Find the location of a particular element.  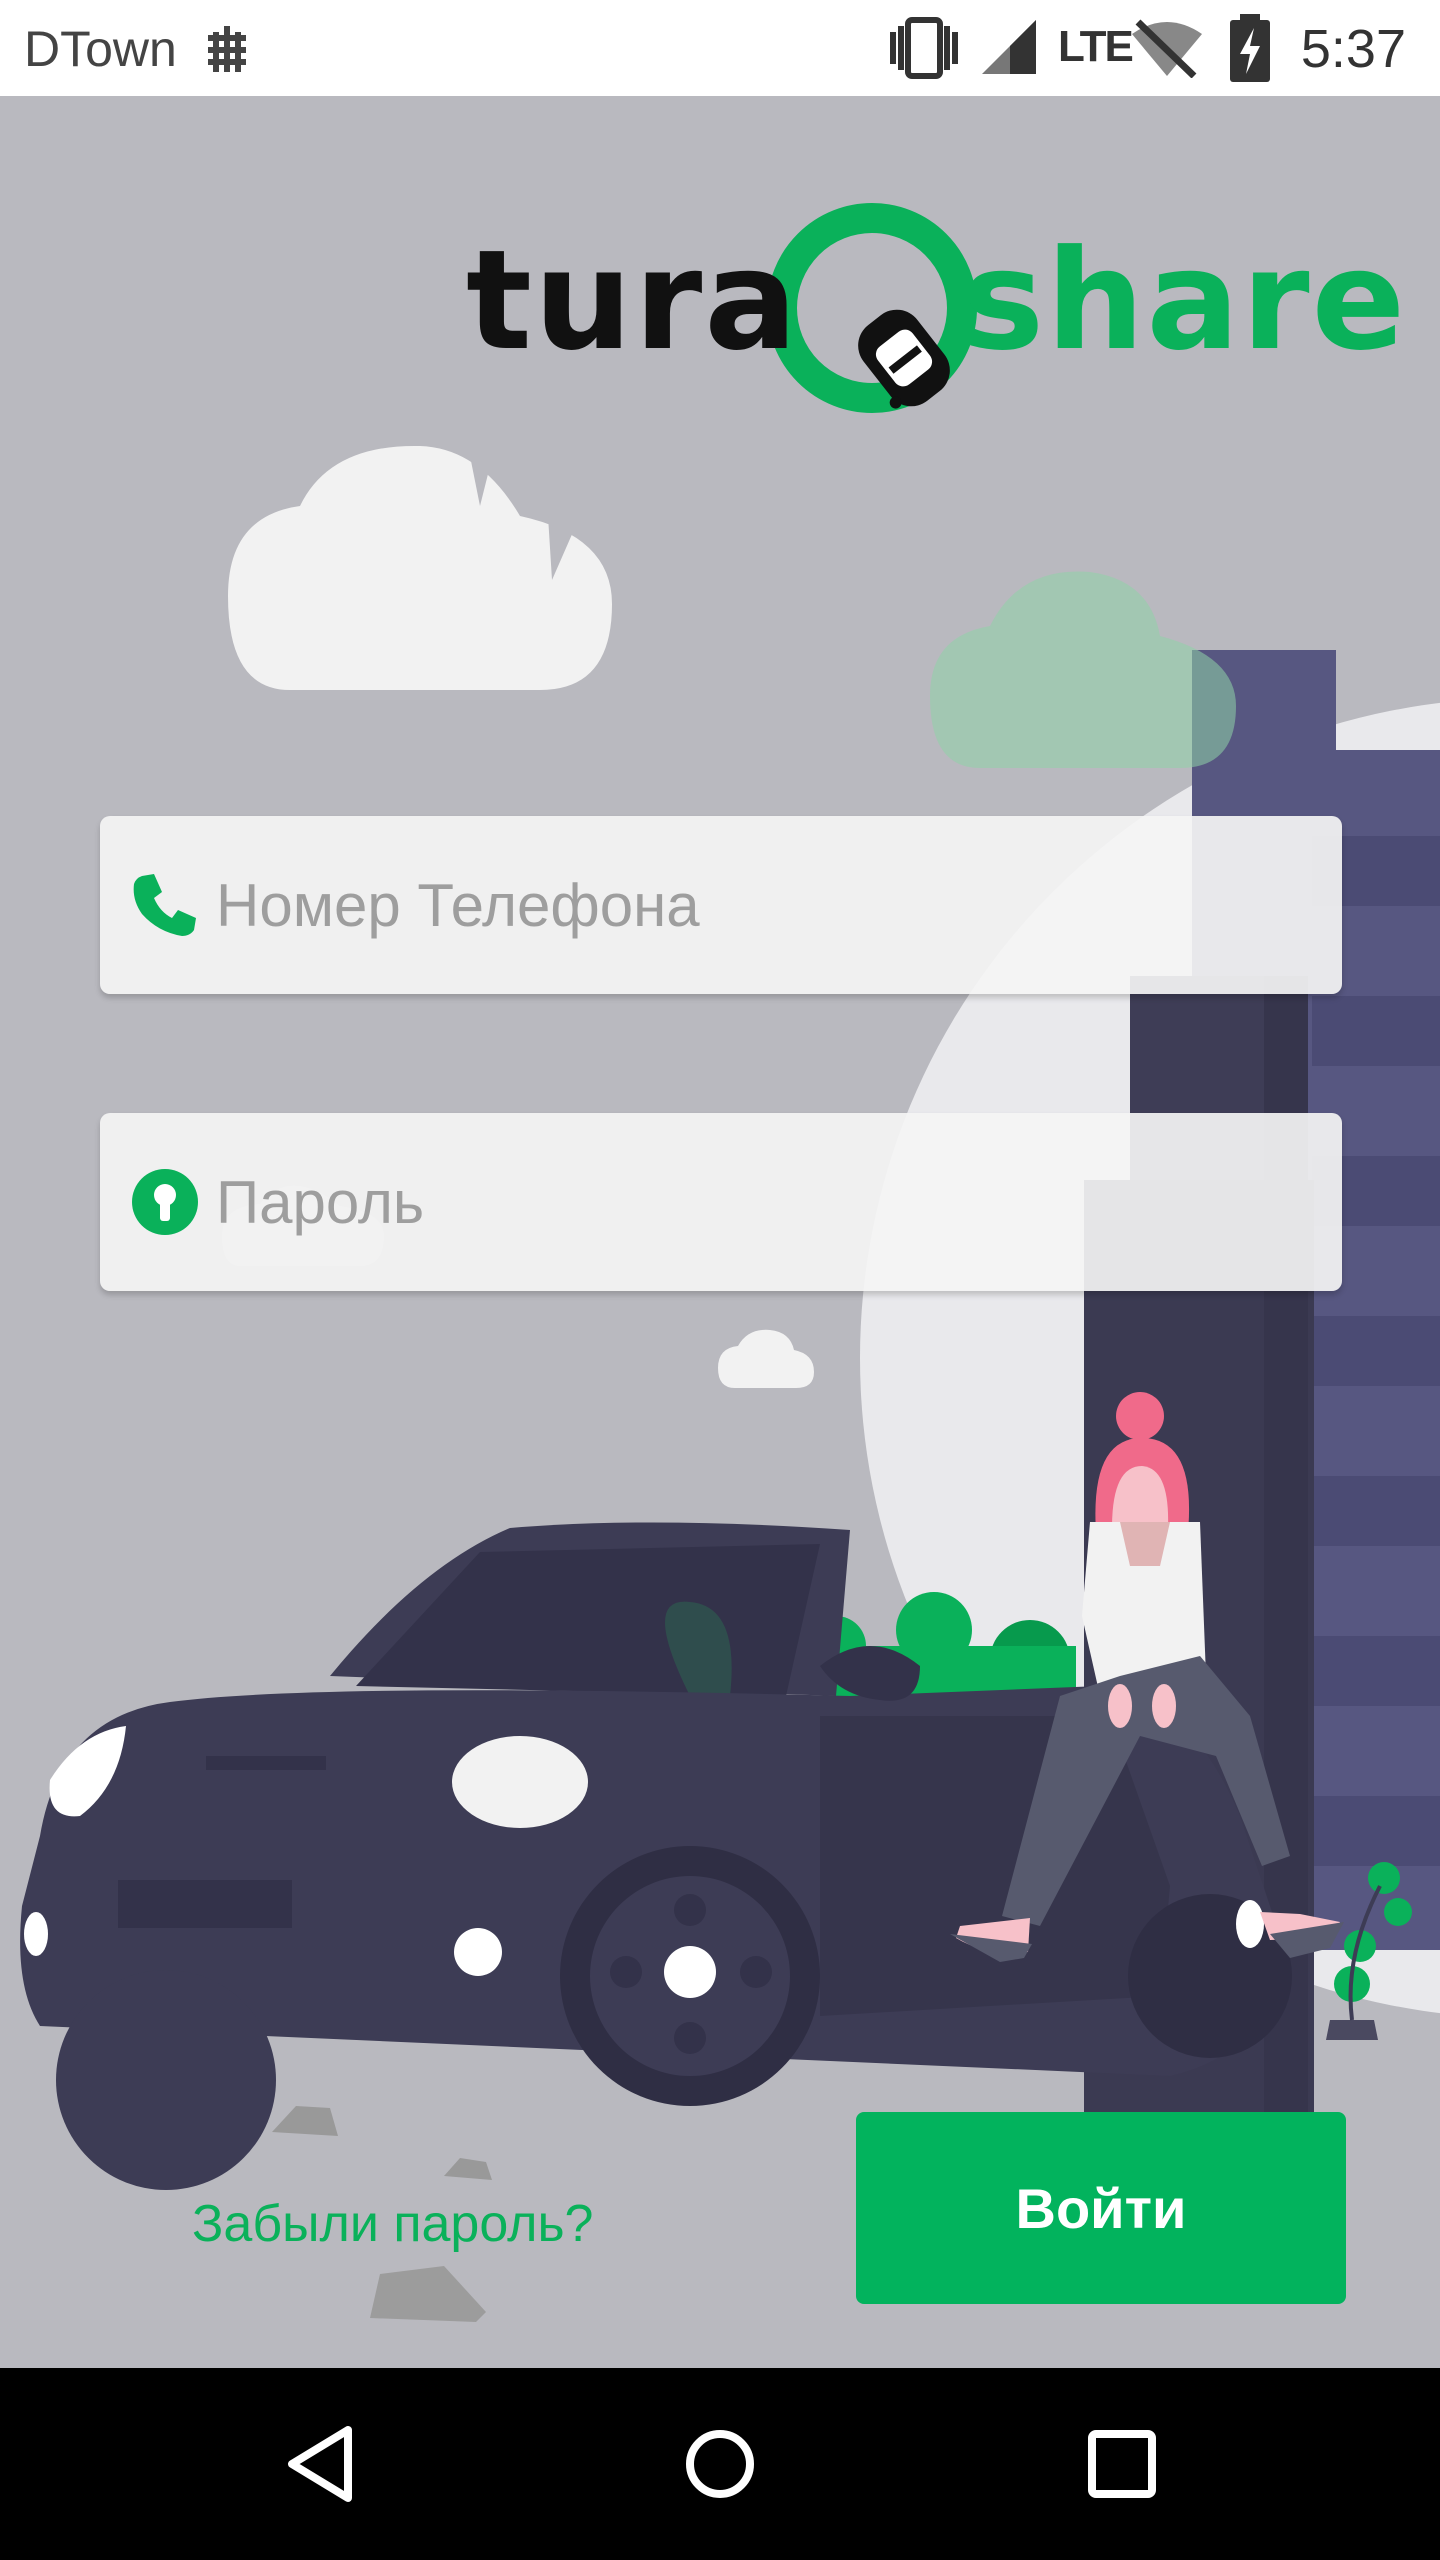

navigation-bar is located at coordinates (720, 2464).